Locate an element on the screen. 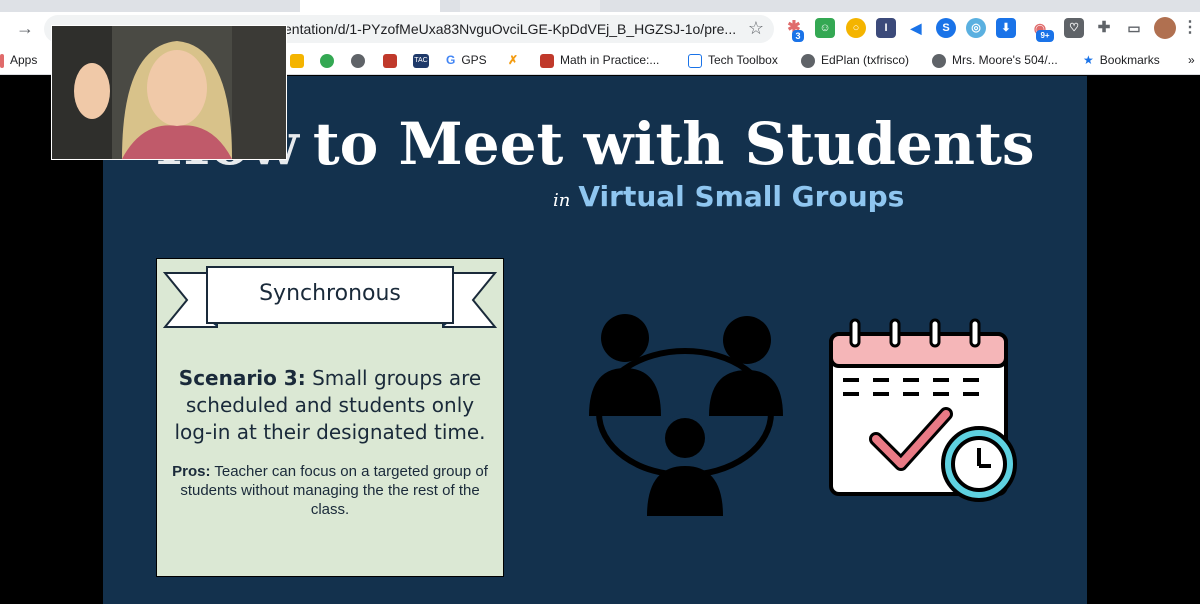 The height and width of the screenshot is (604, 1200). webcam-overlay is located at coordinates (169, 92).